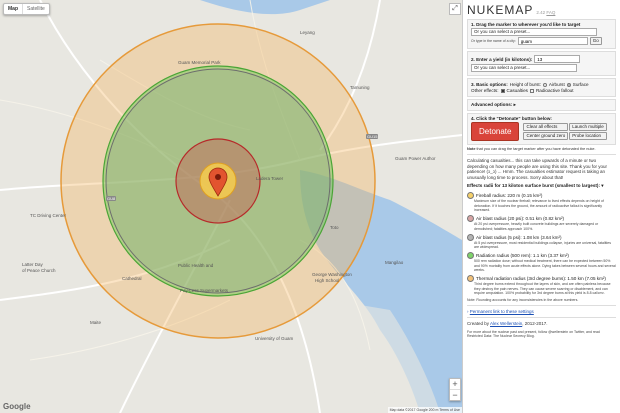 The image size is (620, 413). I want to click on chevron-right-icon: ›, so click(468, 311).